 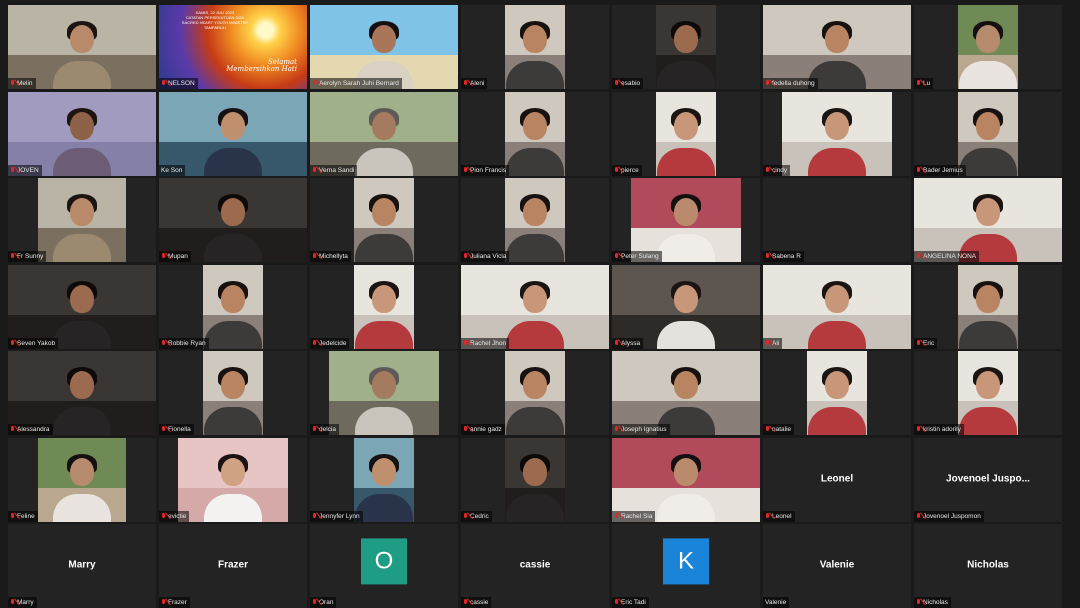 I want to click on participant-tile-melin: Melin, so click(x=82, y=47).